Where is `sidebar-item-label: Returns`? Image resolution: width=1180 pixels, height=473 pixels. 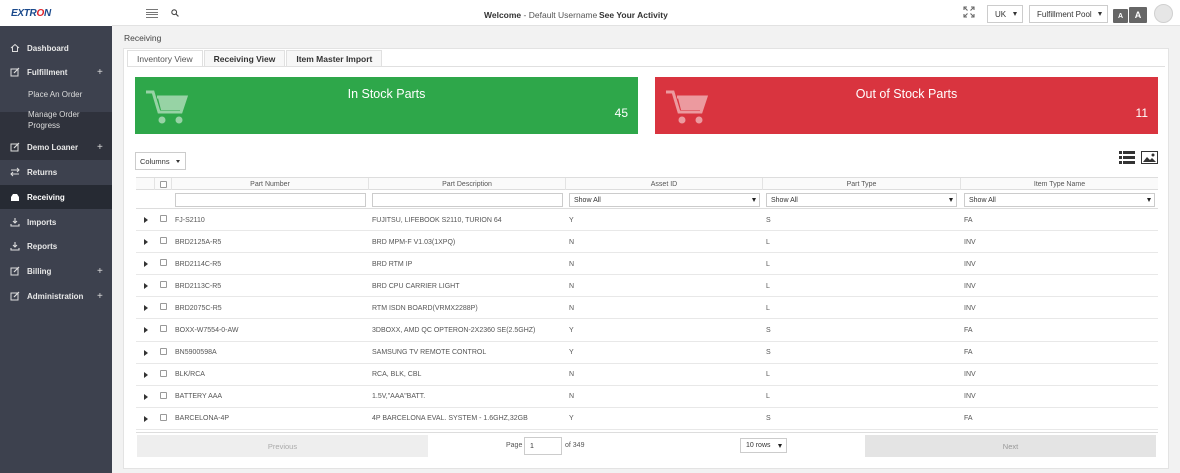
sidebar-item-label: Returns is located at coordinates (42, 172).